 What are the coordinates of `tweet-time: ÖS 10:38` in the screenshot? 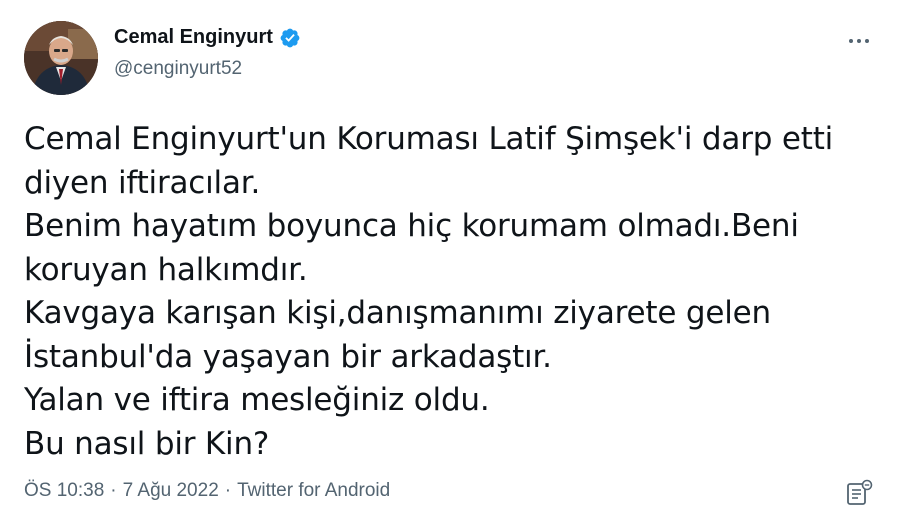 It's located at (64, 491).